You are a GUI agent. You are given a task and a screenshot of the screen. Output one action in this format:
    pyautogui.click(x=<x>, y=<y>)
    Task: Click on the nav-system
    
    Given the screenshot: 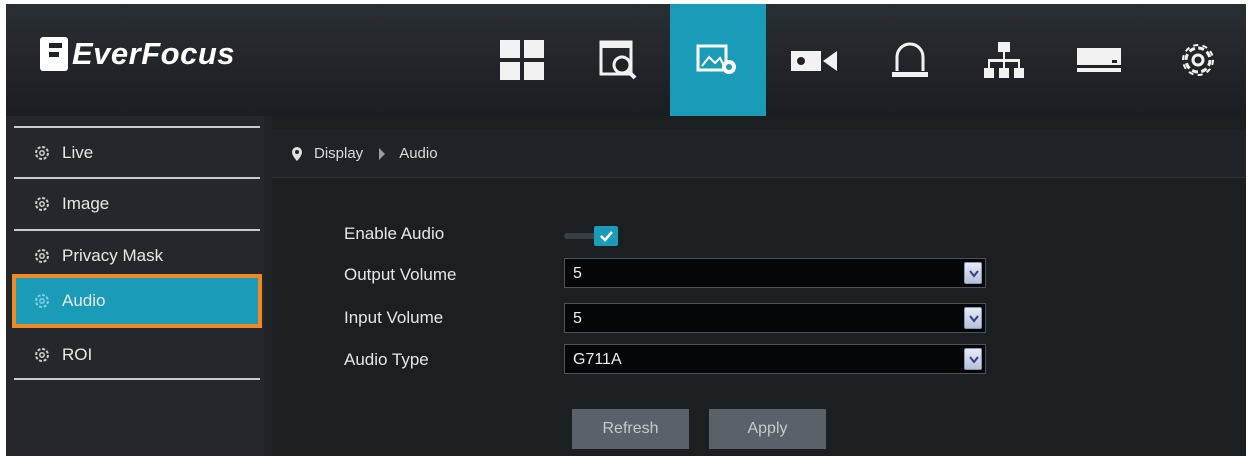 What is the action you would take?
    pyautogui.click(x=1198, y=60)
    